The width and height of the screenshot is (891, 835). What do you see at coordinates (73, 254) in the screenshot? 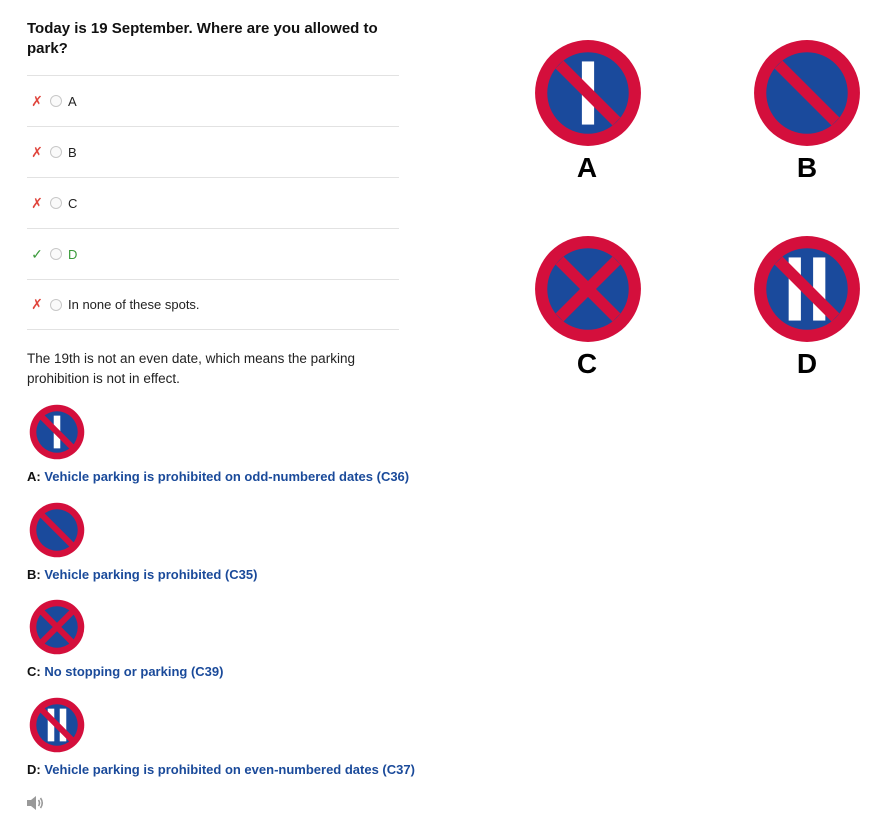
I see `option-label: D` at bounding box center [73, 254].